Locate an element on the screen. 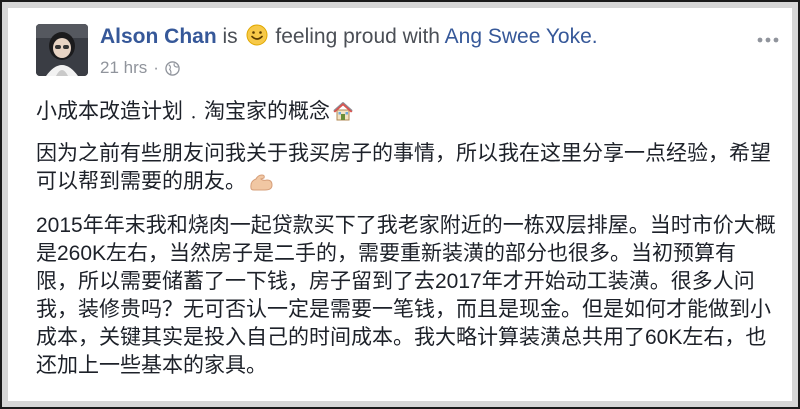 This screenshot has height=409, width=800. feeling-text: feeling proud with is located at coordinates (357, 36).